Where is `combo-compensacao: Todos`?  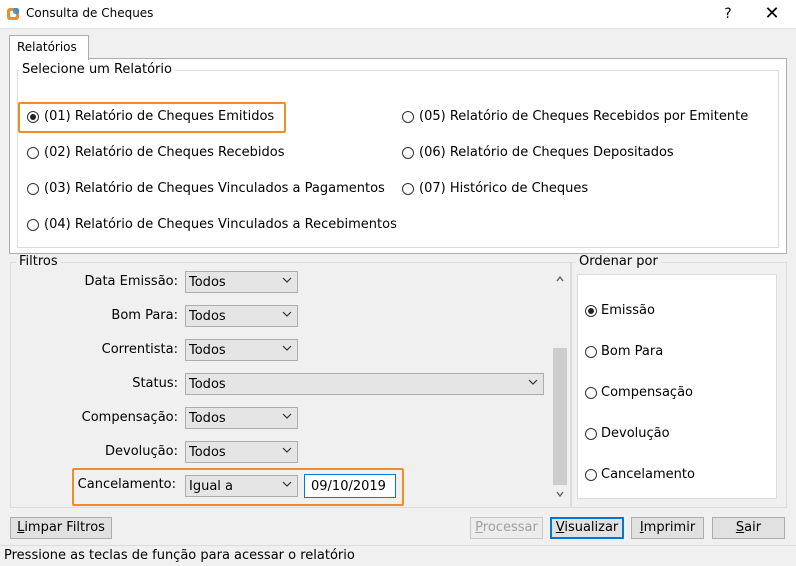 combo-compensacao: Todos is located at coordinates (241, 418).